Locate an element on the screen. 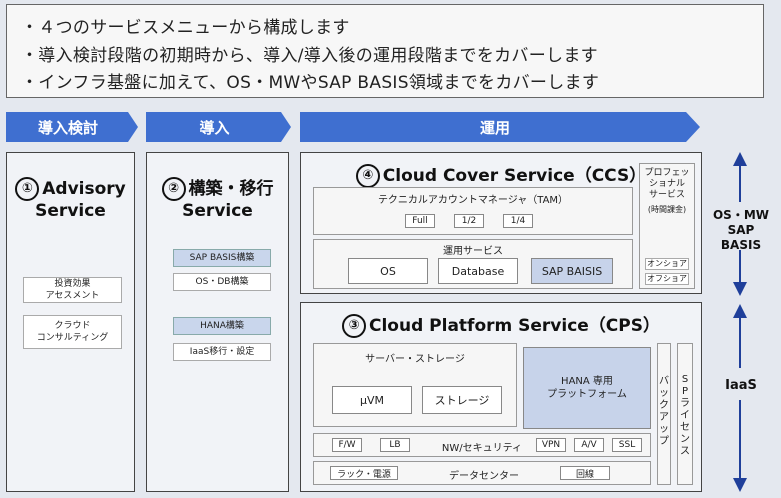  iaas-label: IaaS is located at coordinates (741, 385).